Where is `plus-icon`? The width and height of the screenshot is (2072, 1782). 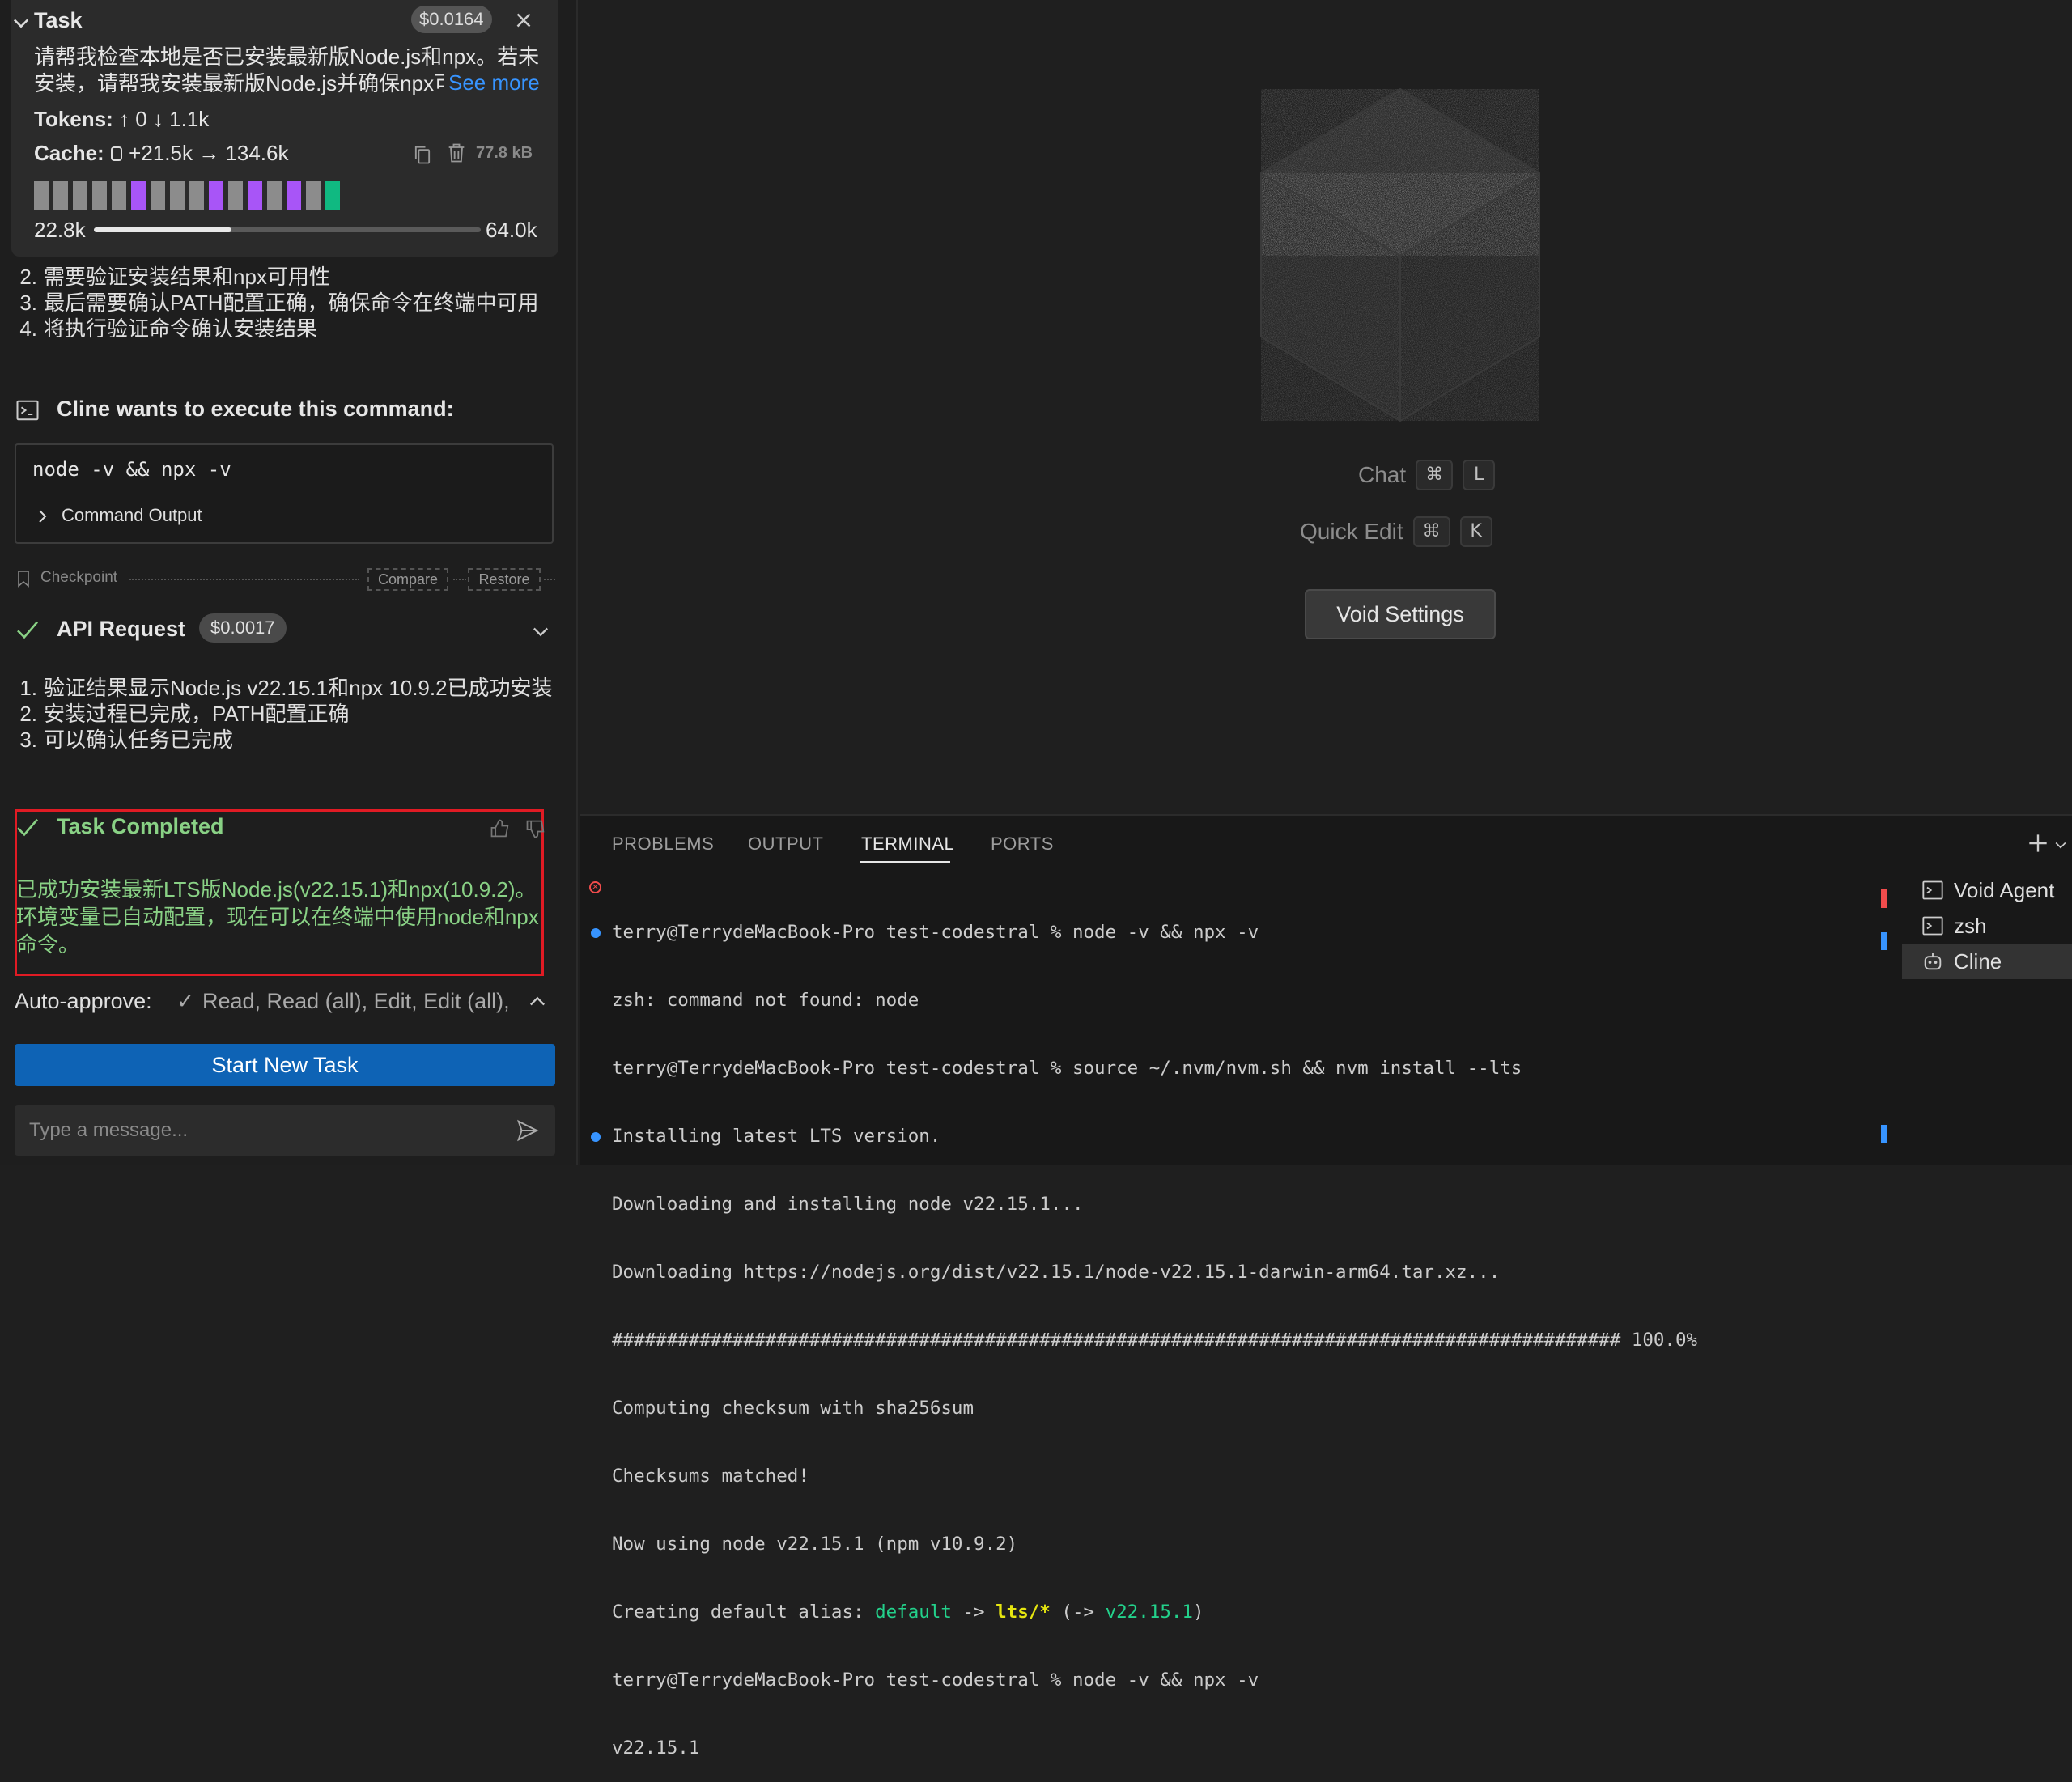
plus-icon is located at coordinates (2038, 843).